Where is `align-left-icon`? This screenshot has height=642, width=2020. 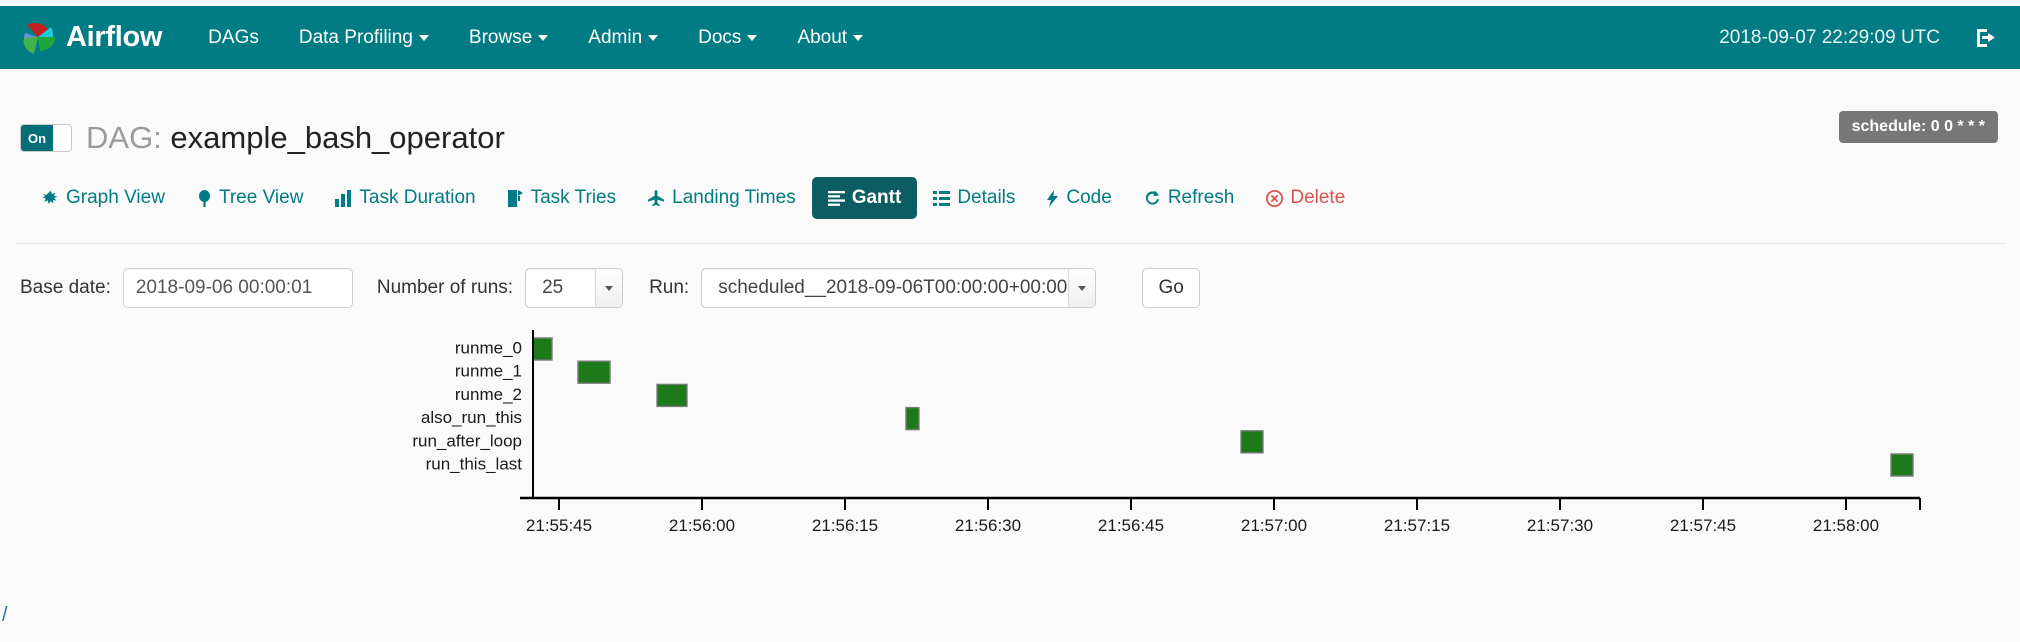 align-left-icon is located at coordinates (836, 198).